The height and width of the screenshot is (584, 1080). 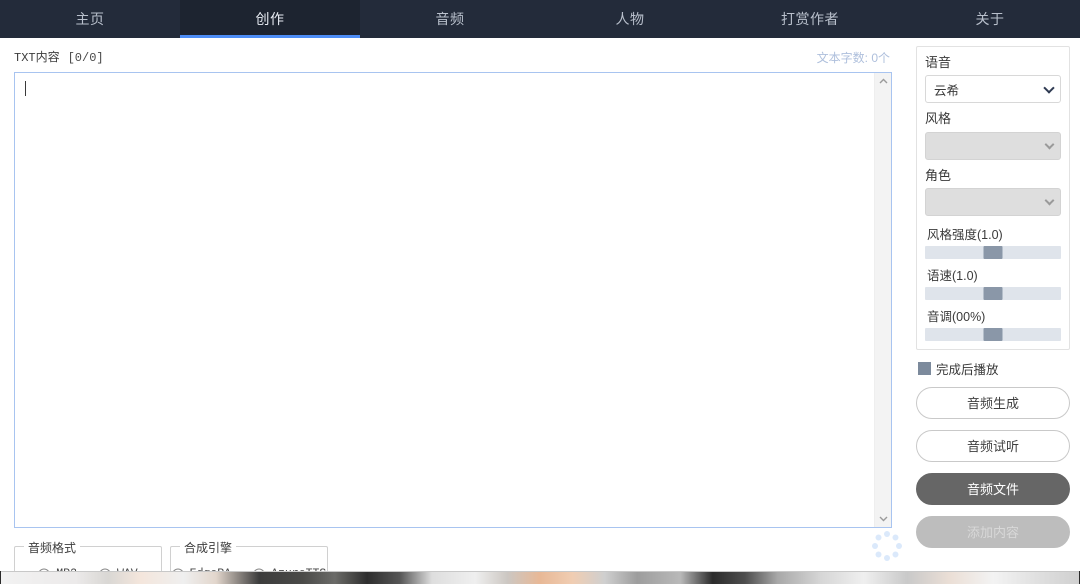 What do you see at coordinates (952, 275) in the screenshot?
I see `speech-rate-label: 语速(1.0)` at bounding box center [952, 275].